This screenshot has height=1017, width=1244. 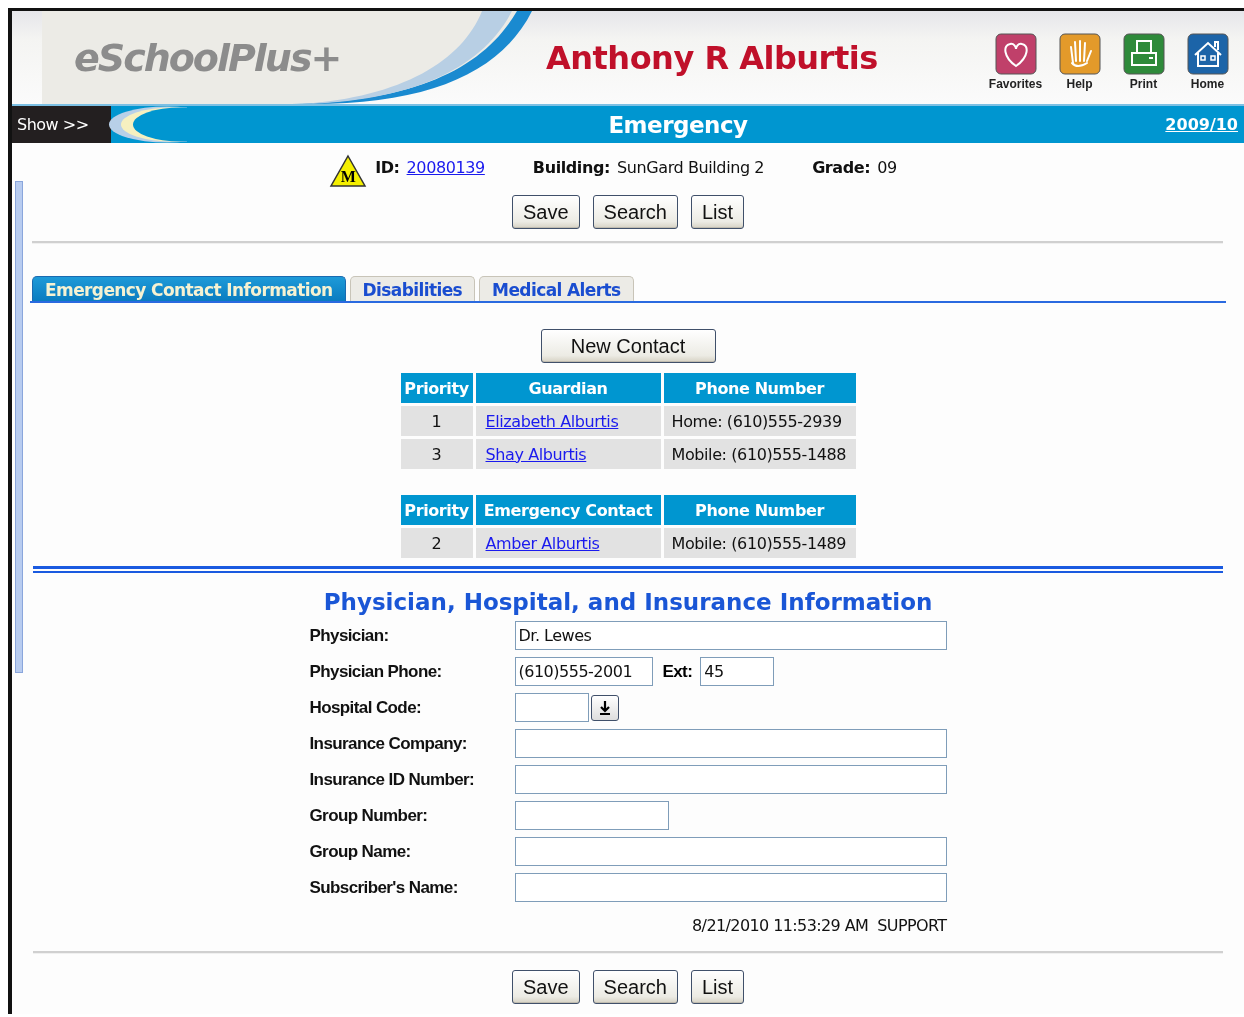 I want to click on student-name: Anthony R Alburtis, so click(x=712, y=57).